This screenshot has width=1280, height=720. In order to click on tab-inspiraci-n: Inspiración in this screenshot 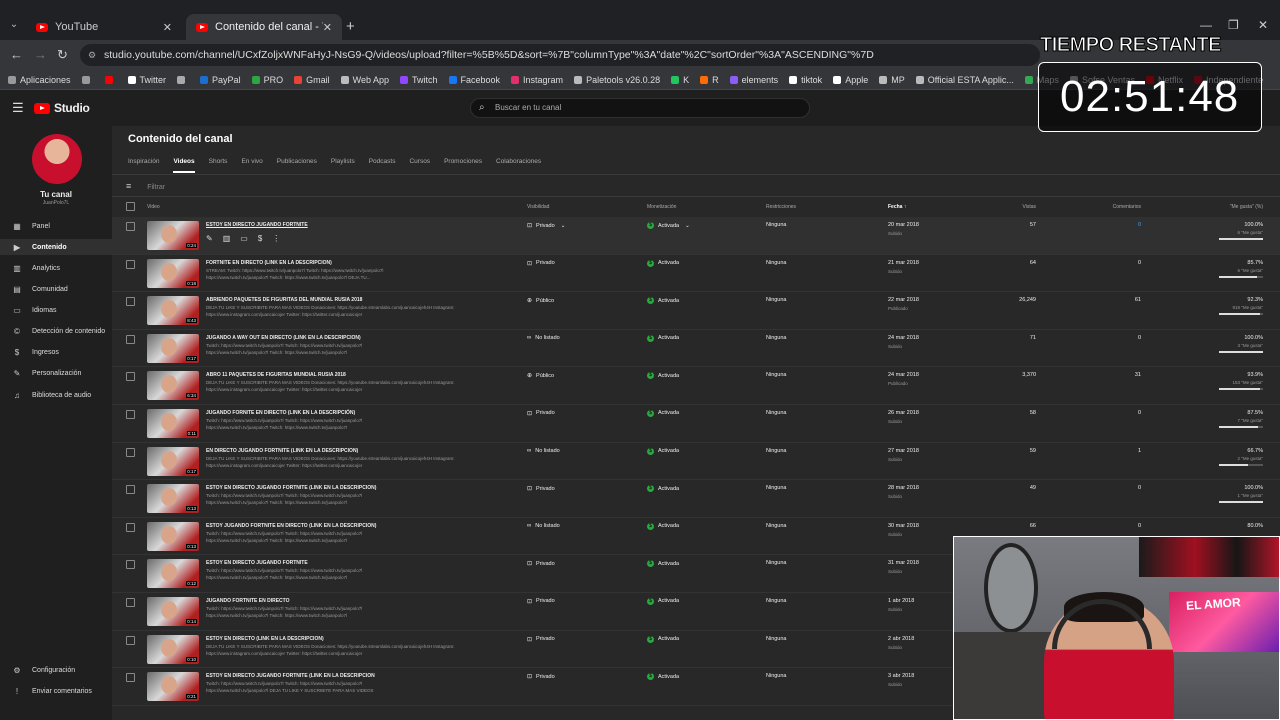, I will do `click(143, 165)`.